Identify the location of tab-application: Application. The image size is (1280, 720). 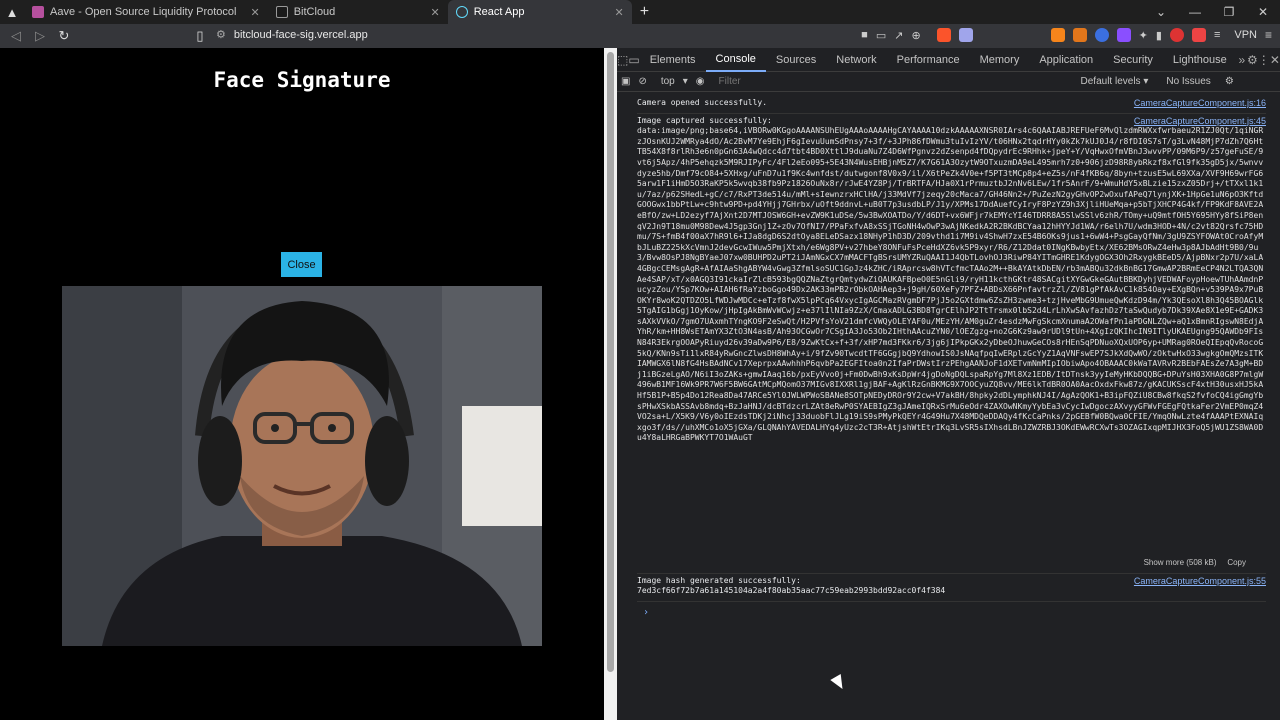
(1066, 60).